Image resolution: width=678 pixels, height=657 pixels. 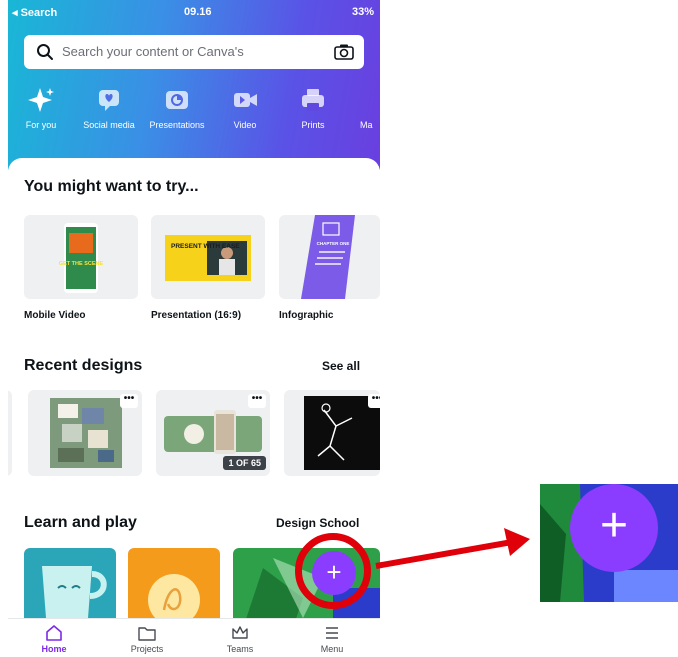 I want to click on thumb-text: PRESENT WITH EASE, so click(x=205, y=246).